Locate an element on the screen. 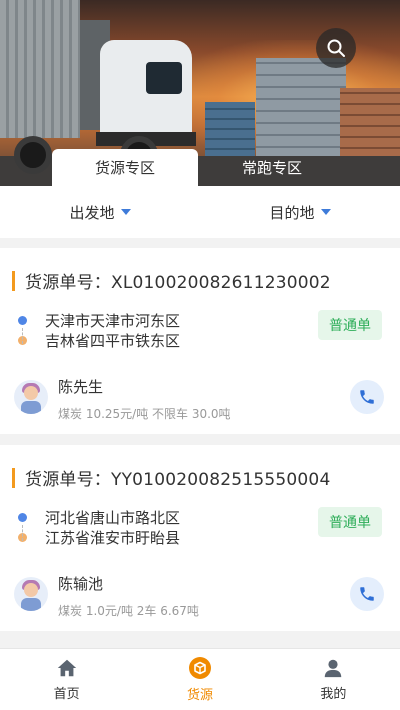  cargo-detail: 煤炭 1.0元/吨 2车 6.67吨 is located at coordinates (128, 611).